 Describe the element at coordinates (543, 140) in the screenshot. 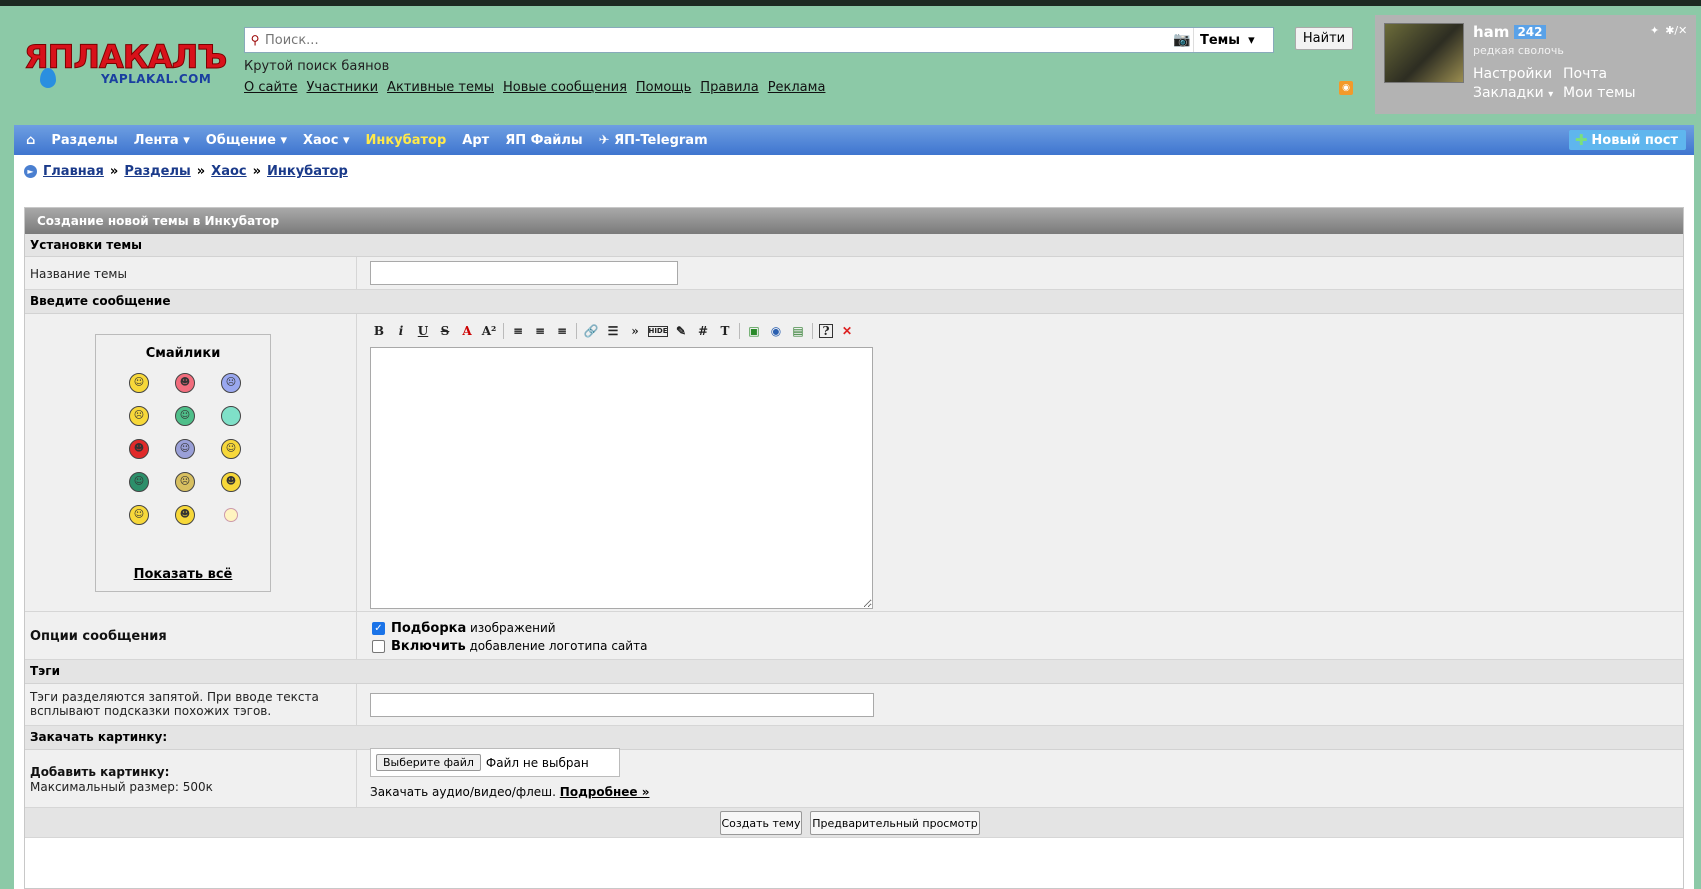

I see `nav-files: ЯП Файлы` at that location.